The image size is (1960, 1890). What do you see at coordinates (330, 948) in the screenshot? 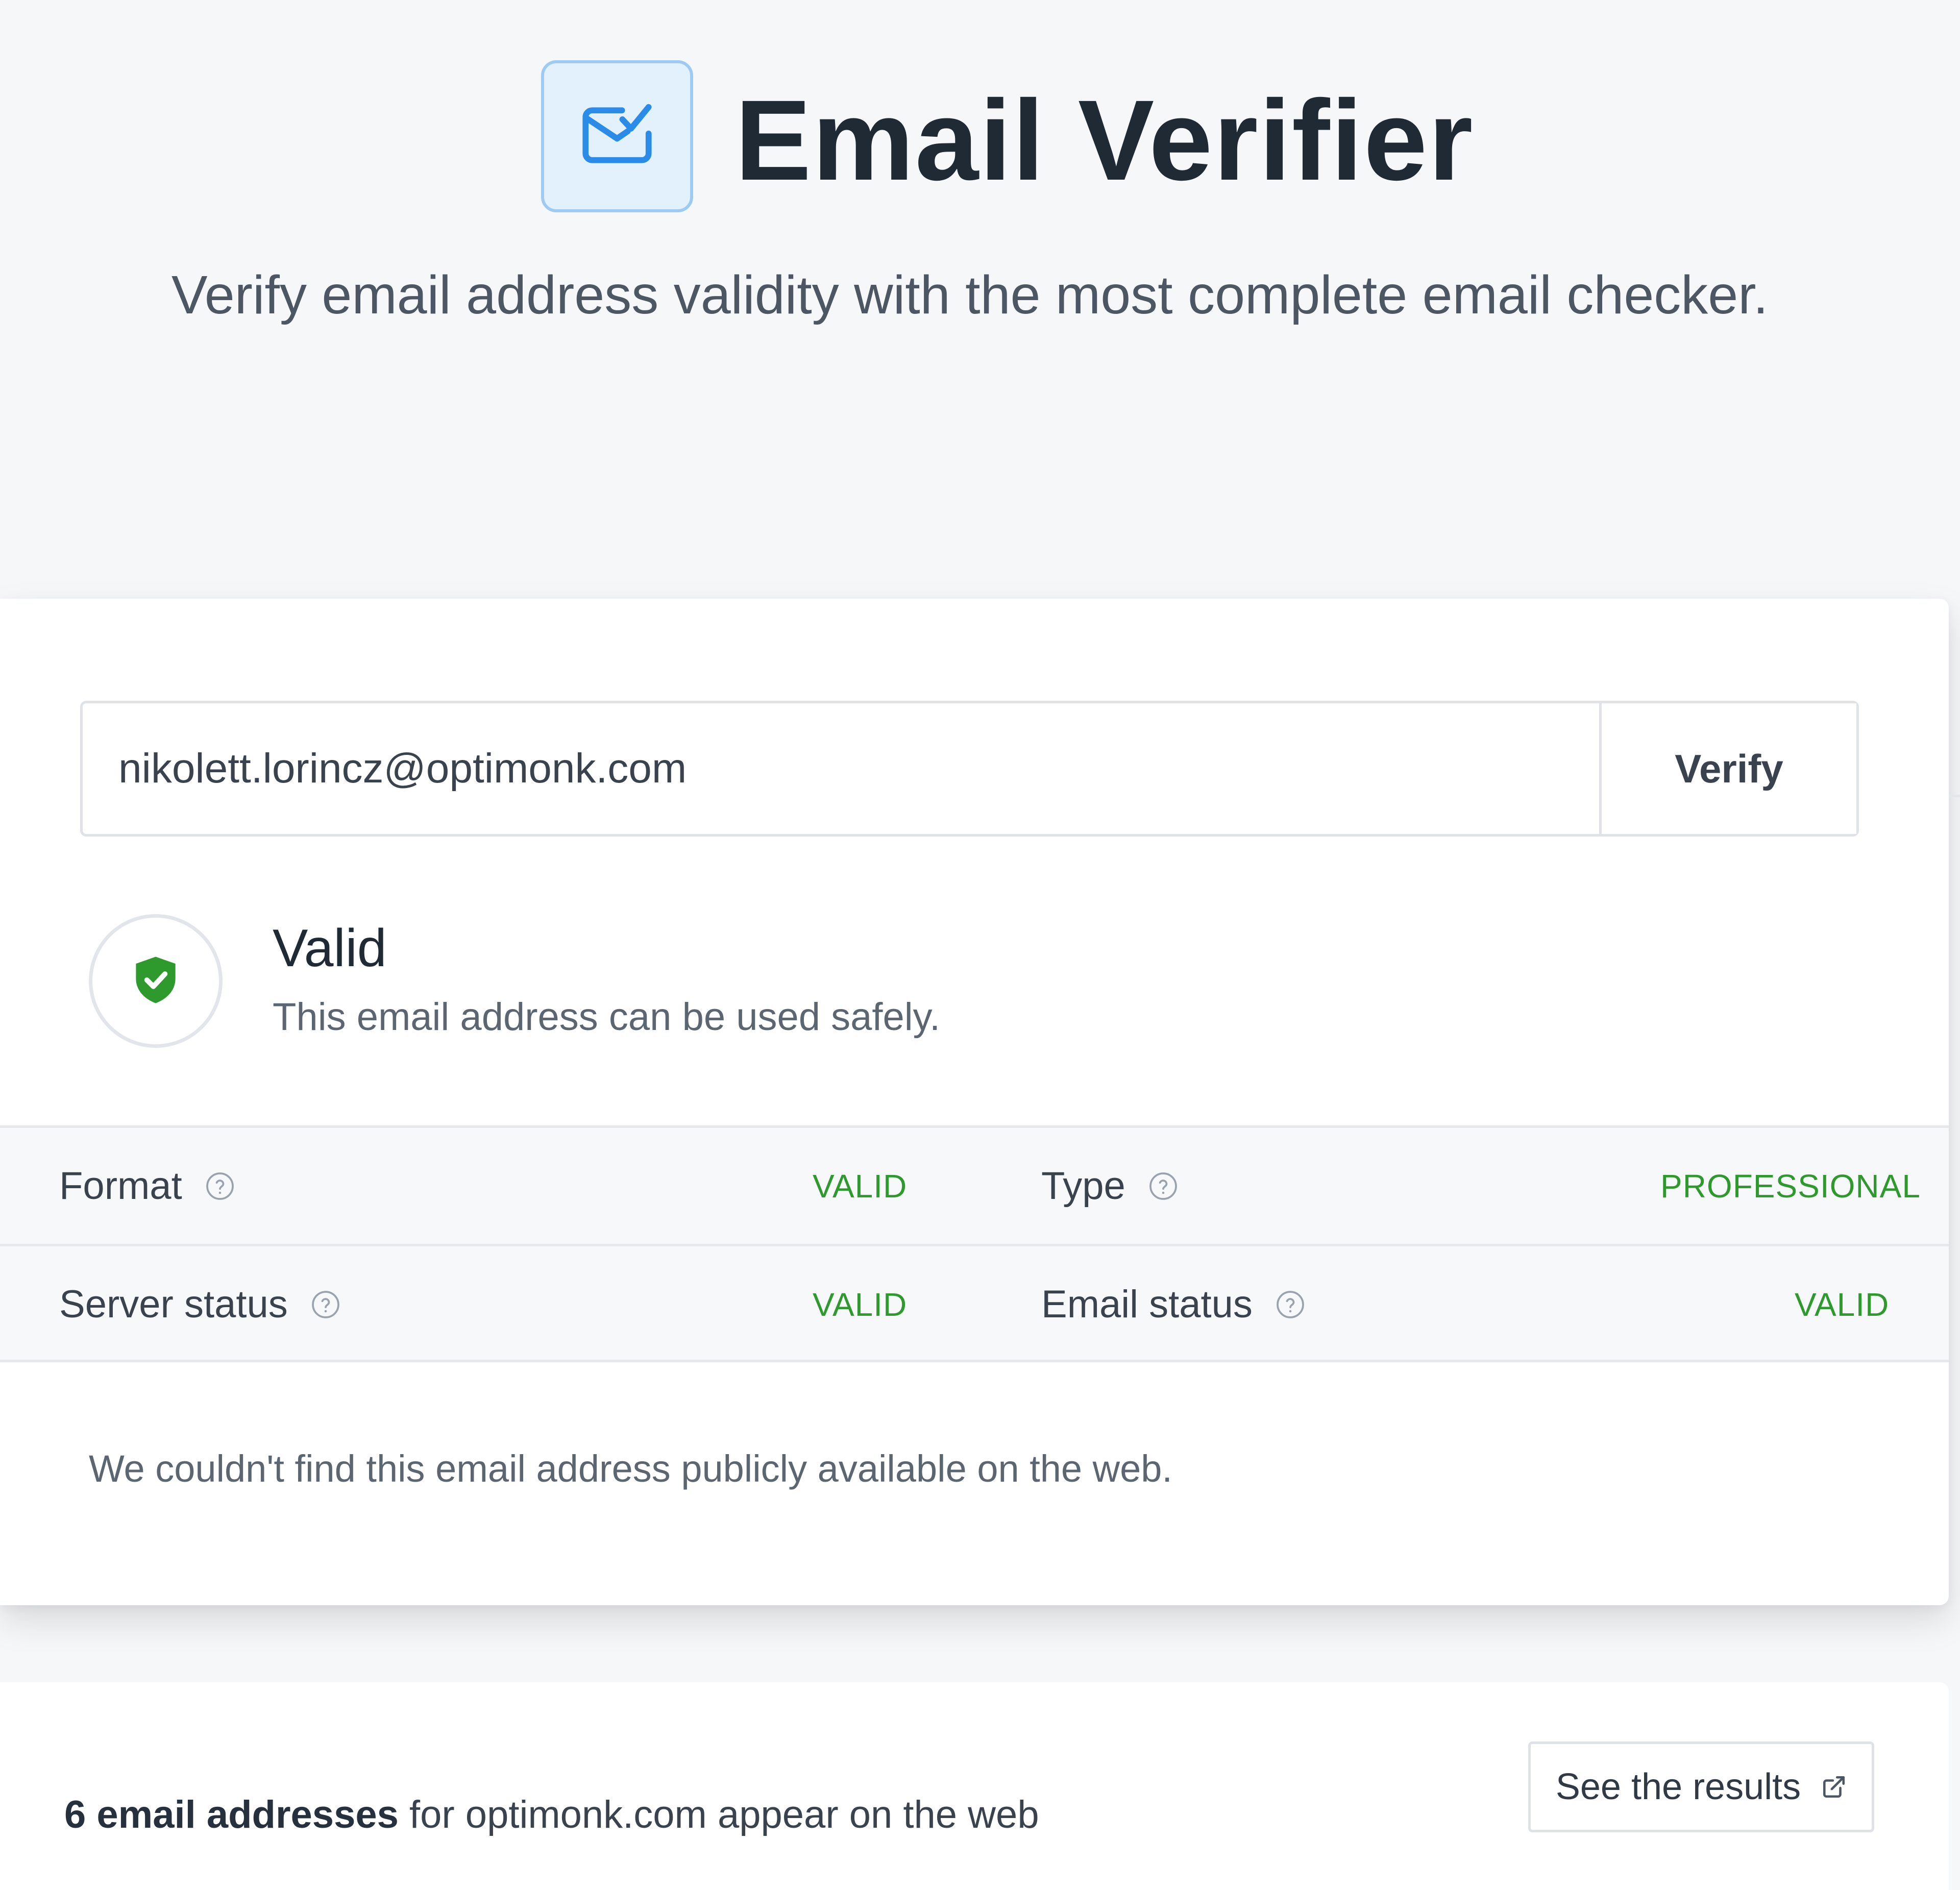
I see `status-title: Valid` at bounding box center [330, 948].